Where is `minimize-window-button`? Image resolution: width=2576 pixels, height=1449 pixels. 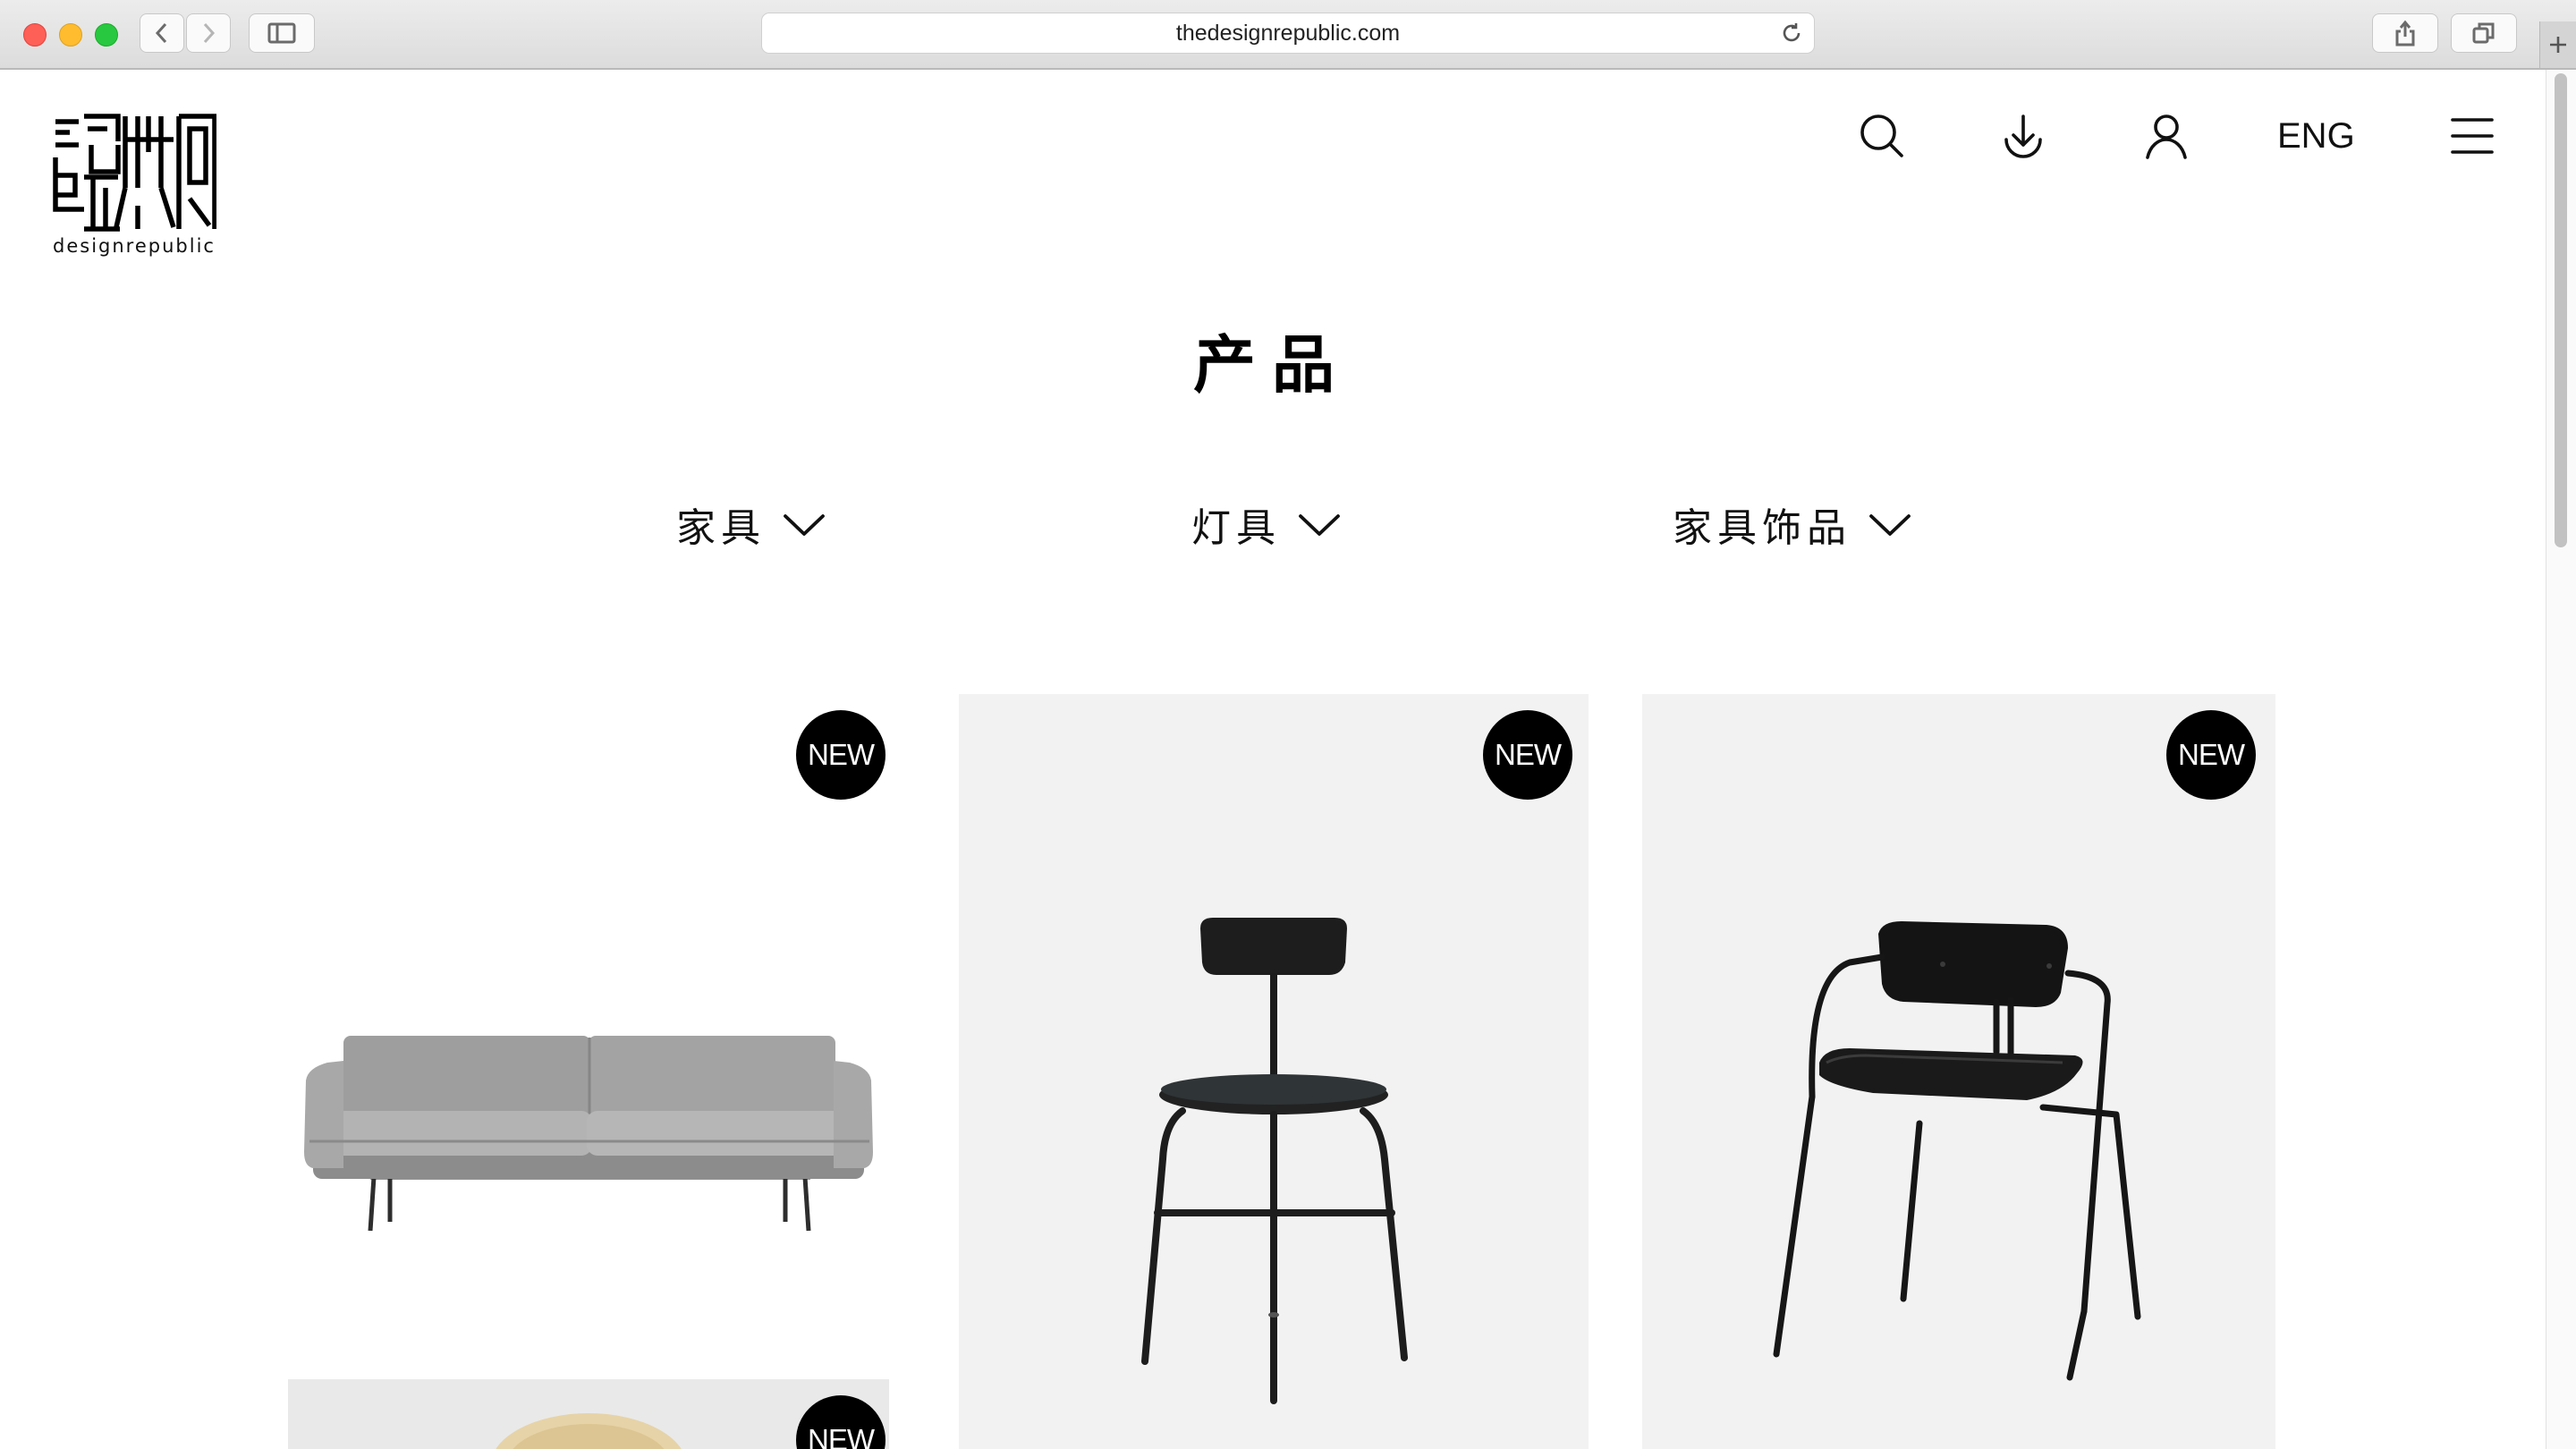
minimize-window-button is located at coordinates (70, 35).